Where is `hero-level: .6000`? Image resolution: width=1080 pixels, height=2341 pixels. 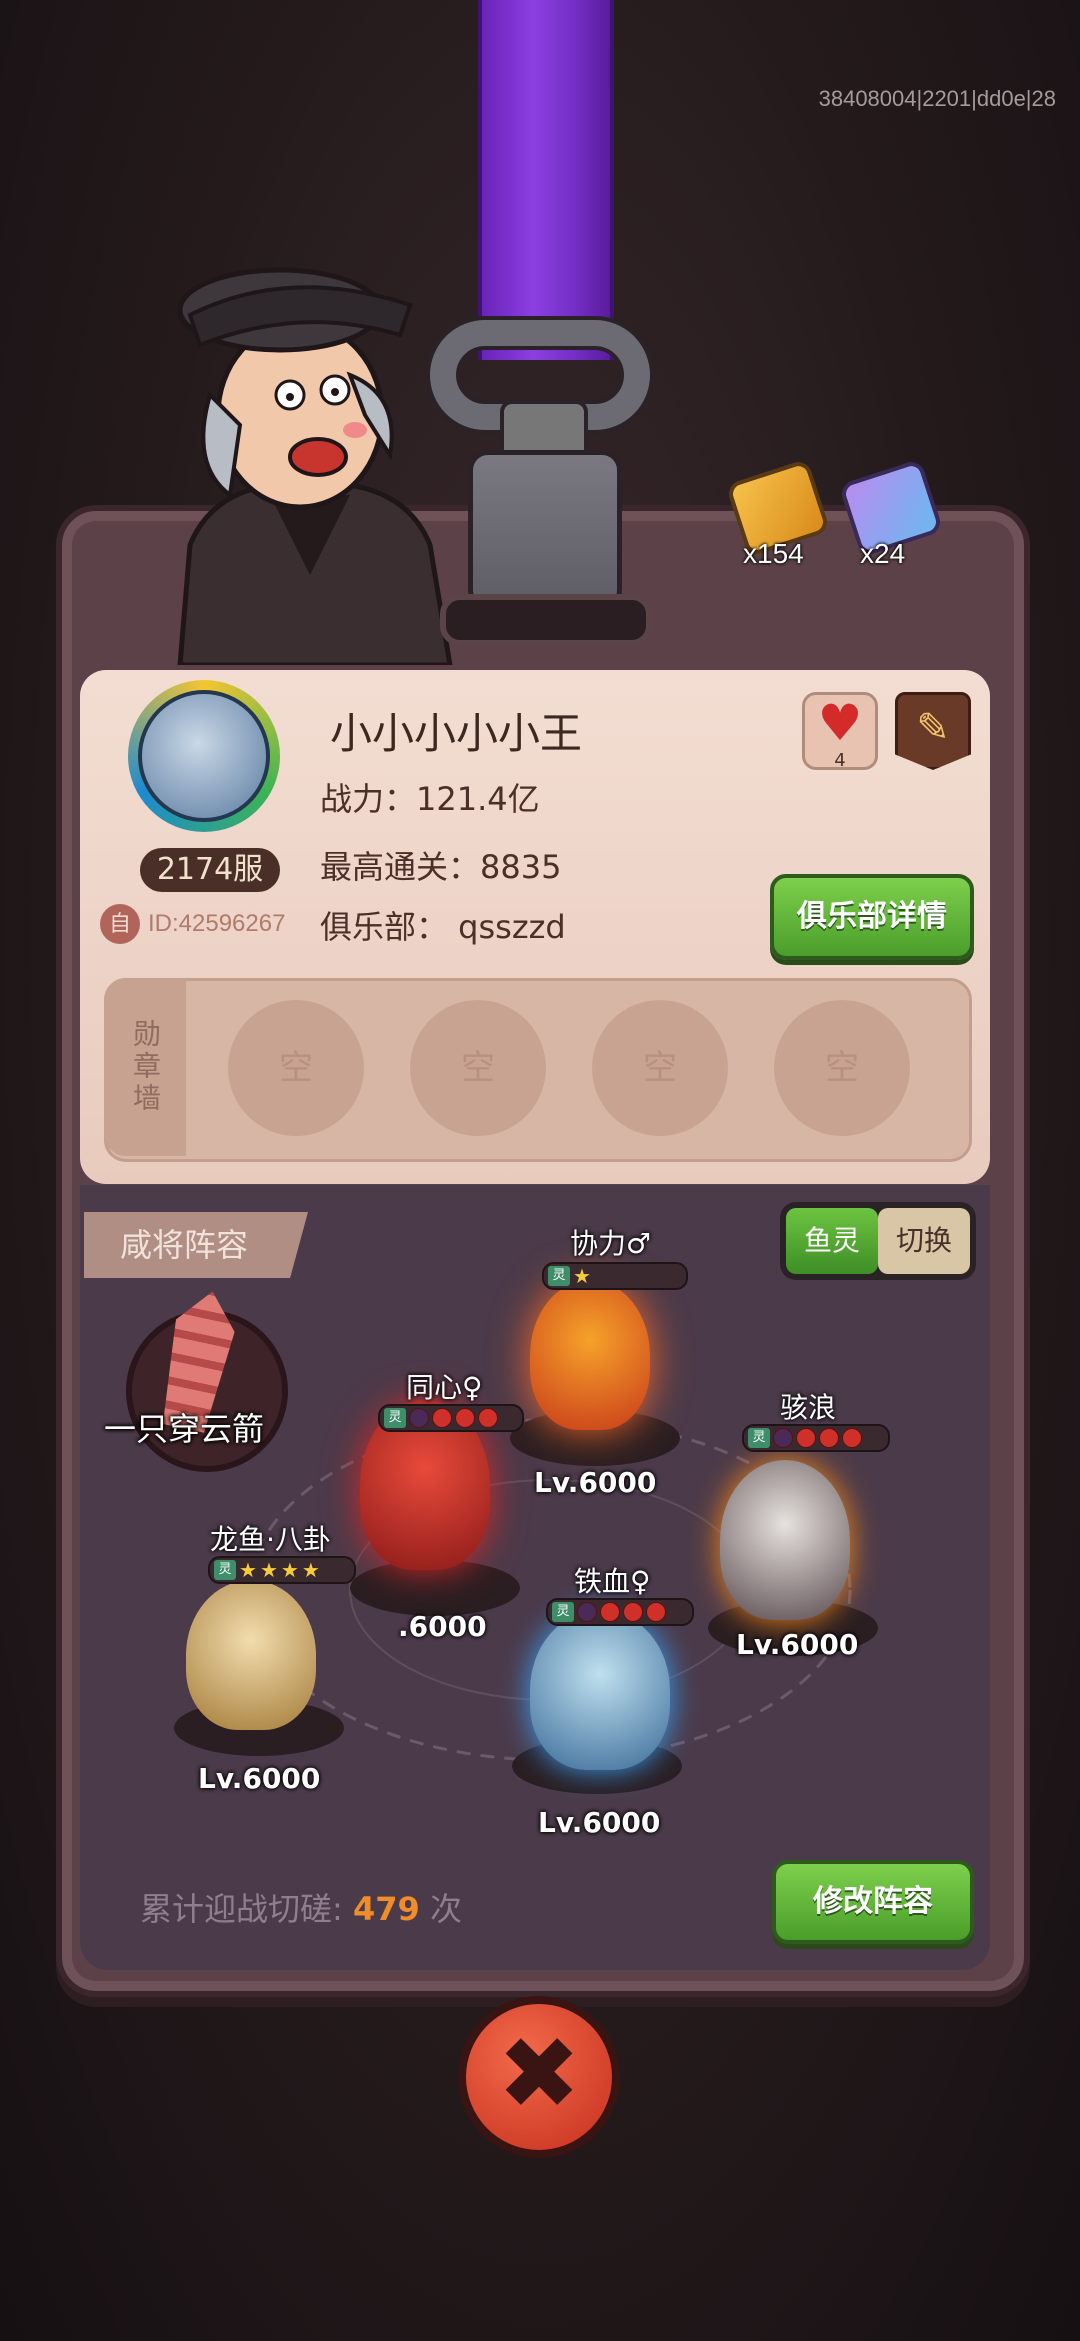 hero-level: .6000 is located at coordinates (442, 1626).